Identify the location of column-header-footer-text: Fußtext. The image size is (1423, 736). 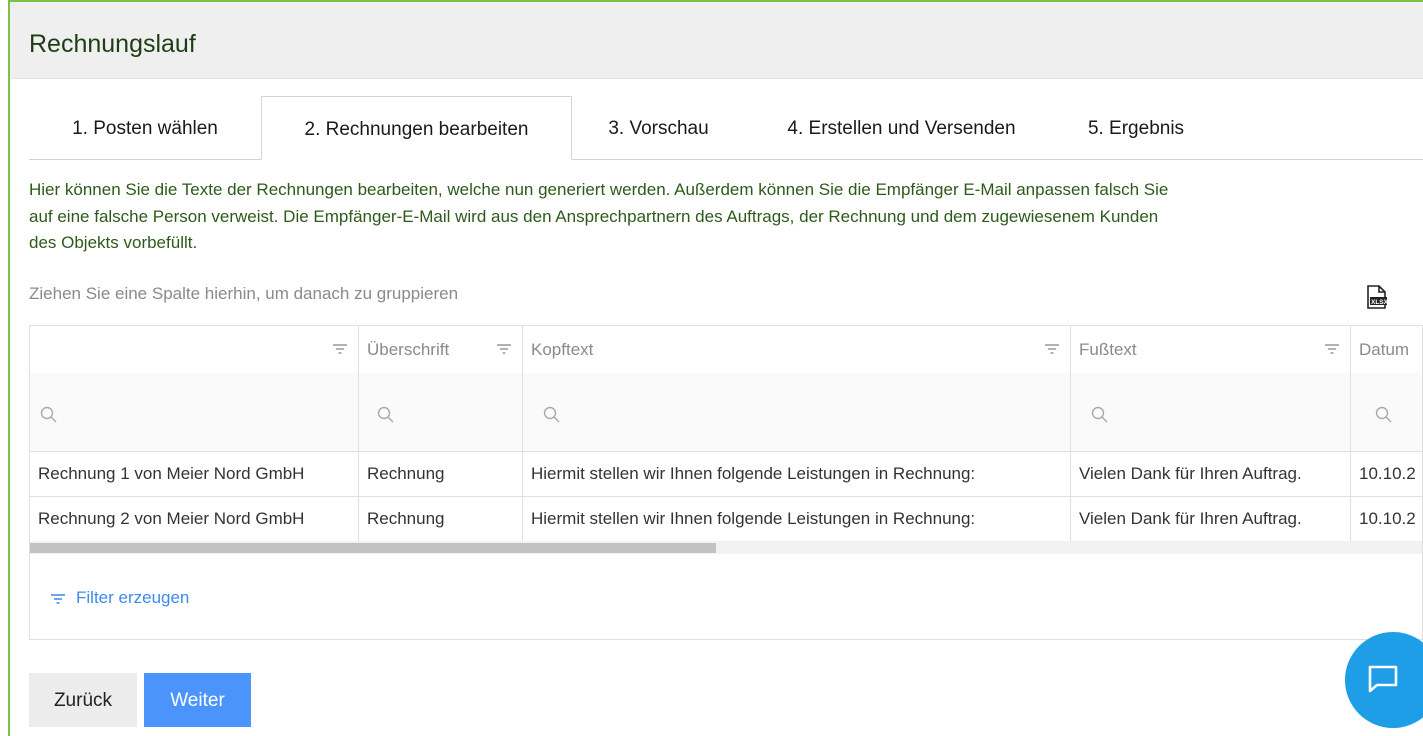
(1211, 349).